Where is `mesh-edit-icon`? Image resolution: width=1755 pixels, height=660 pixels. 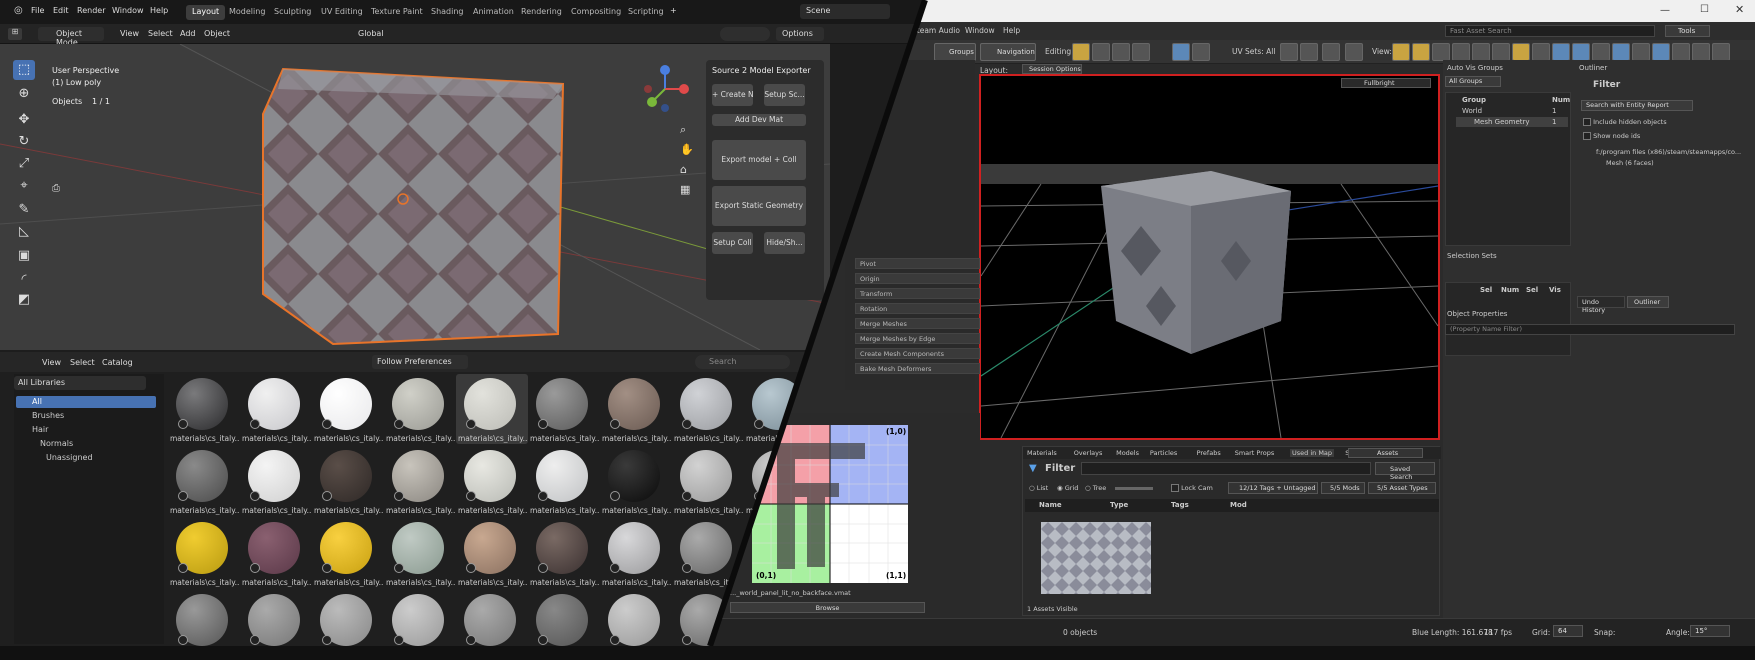 mesh-edit-icon is located at coordinates (1081, 52).